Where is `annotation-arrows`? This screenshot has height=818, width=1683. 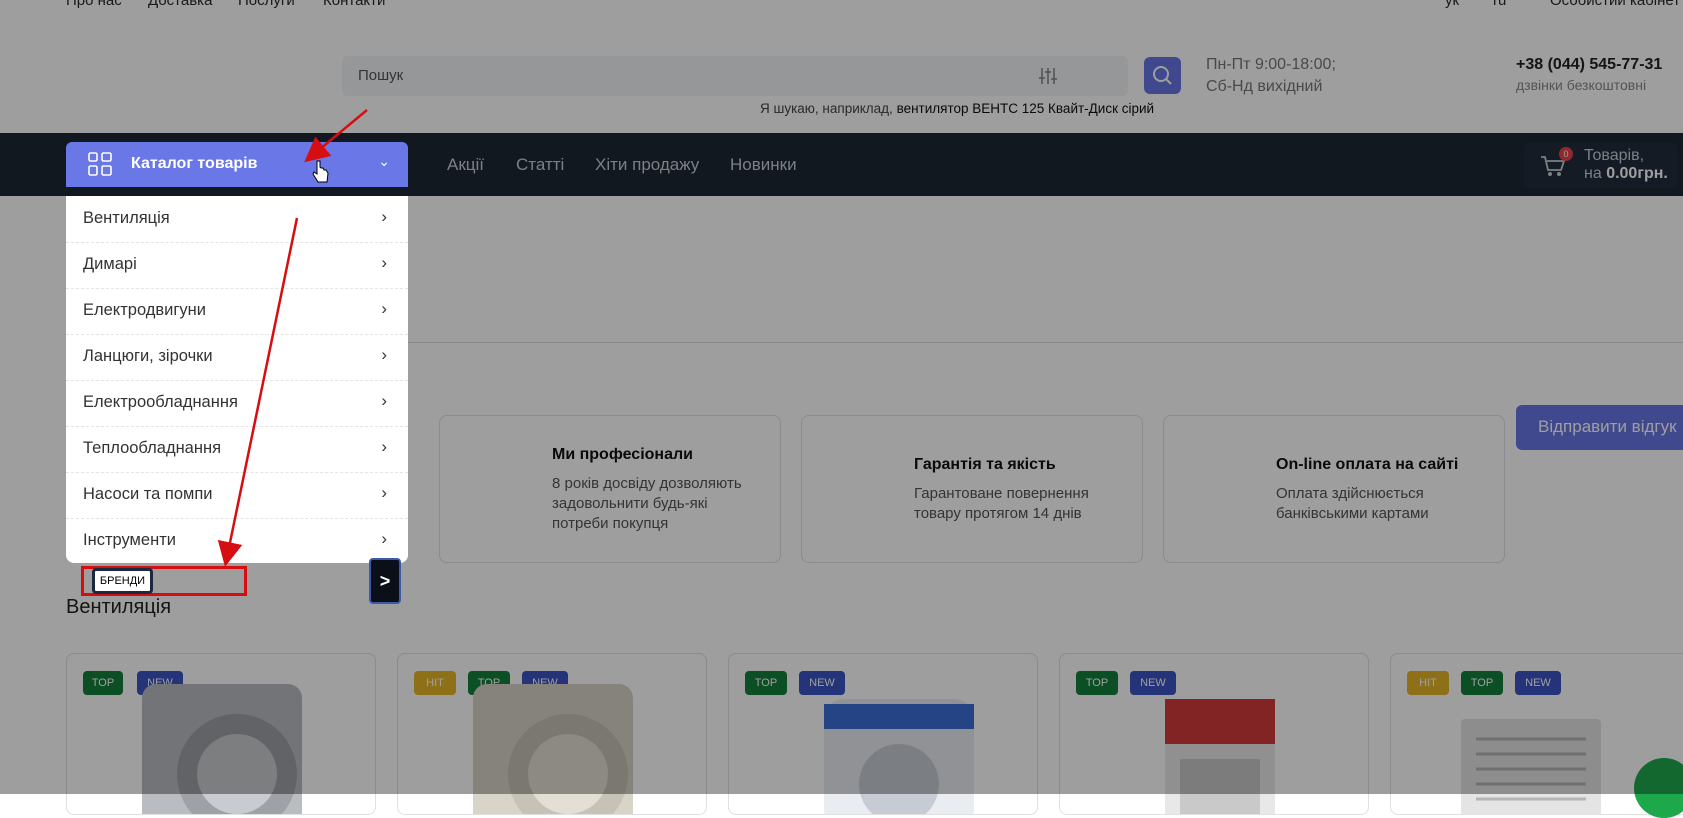
annotation-arrows is located at coordinates (292, 338).